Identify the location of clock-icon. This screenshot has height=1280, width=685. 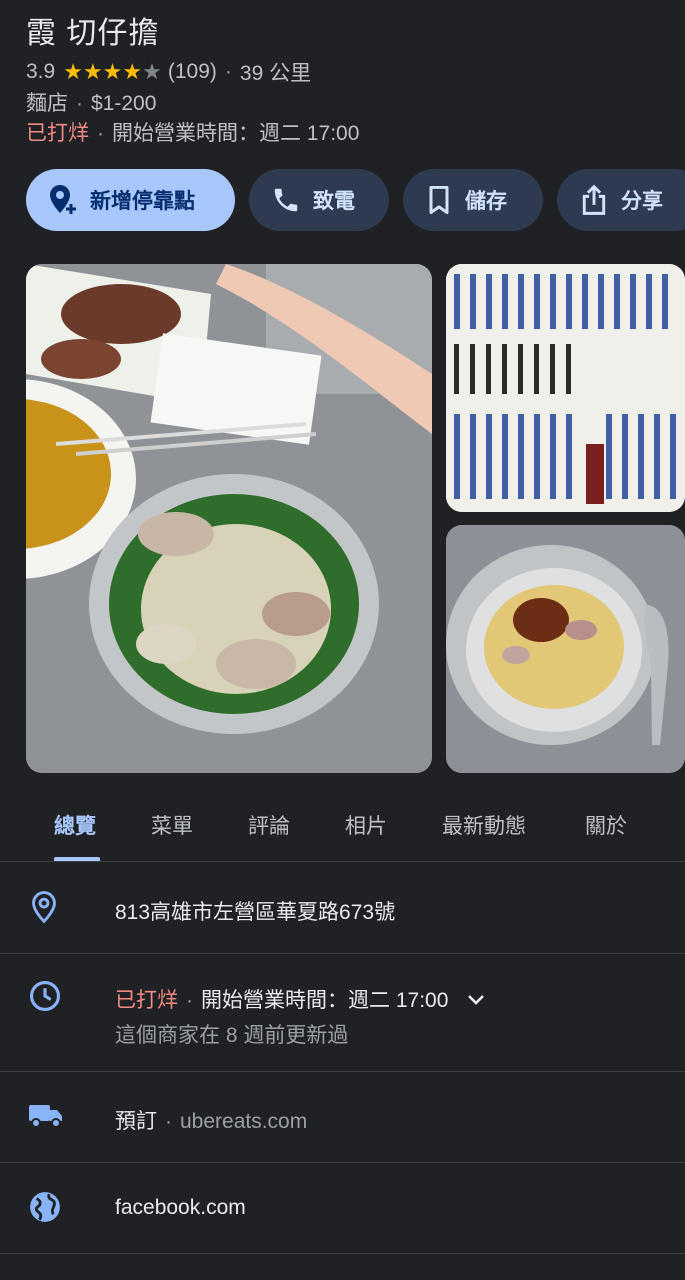
(45, 996).